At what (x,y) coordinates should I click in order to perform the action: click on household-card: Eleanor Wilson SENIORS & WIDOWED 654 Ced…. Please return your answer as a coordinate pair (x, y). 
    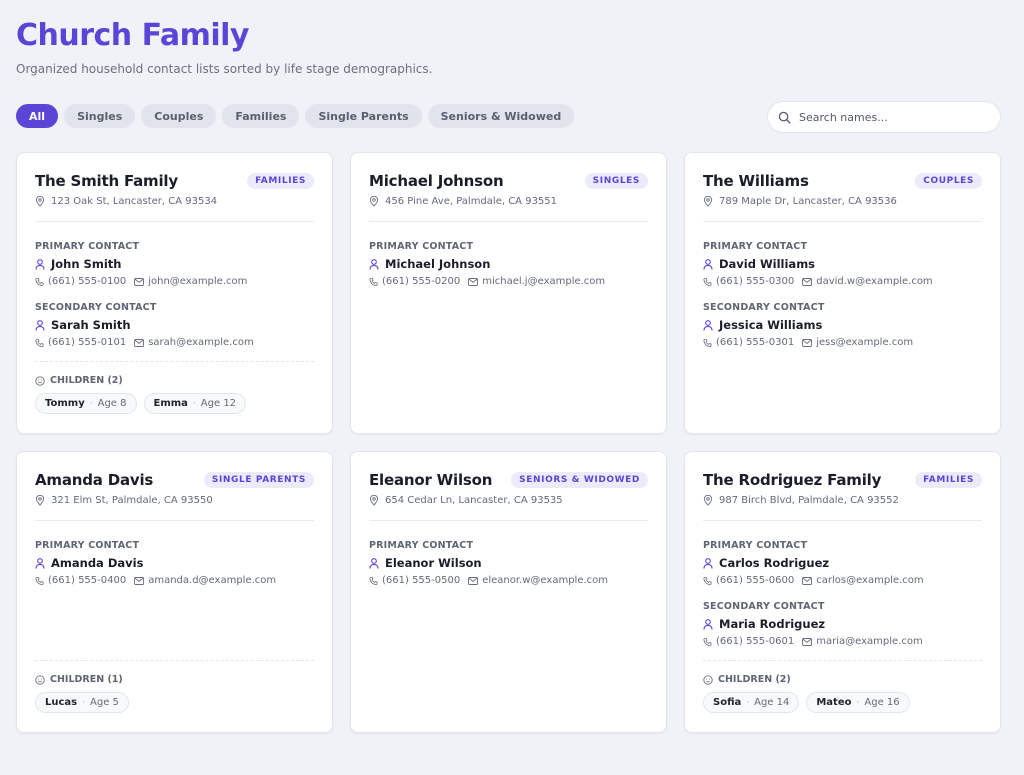
    Looking at the image, I should click on (508, 592).